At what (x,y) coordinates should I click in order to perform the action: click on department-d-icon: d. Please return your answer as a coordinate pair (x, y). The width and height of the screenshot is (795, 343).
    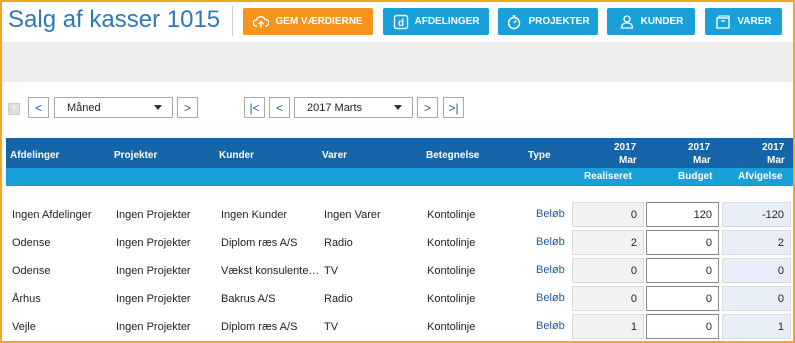
    Looking at the image, I should click on (401, 22).